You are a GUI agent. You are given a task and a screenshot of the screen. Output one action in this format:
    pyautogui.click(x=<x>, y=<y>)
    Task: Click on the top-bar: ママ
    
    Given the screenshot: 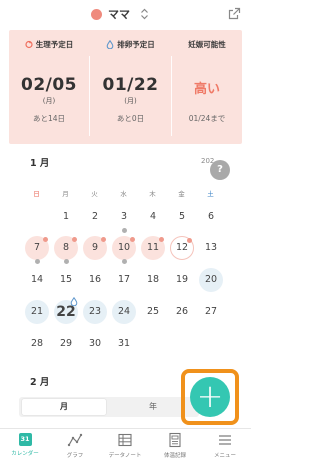 What is the action you would take?
    pyautogui.click(x=125, y=15)
    